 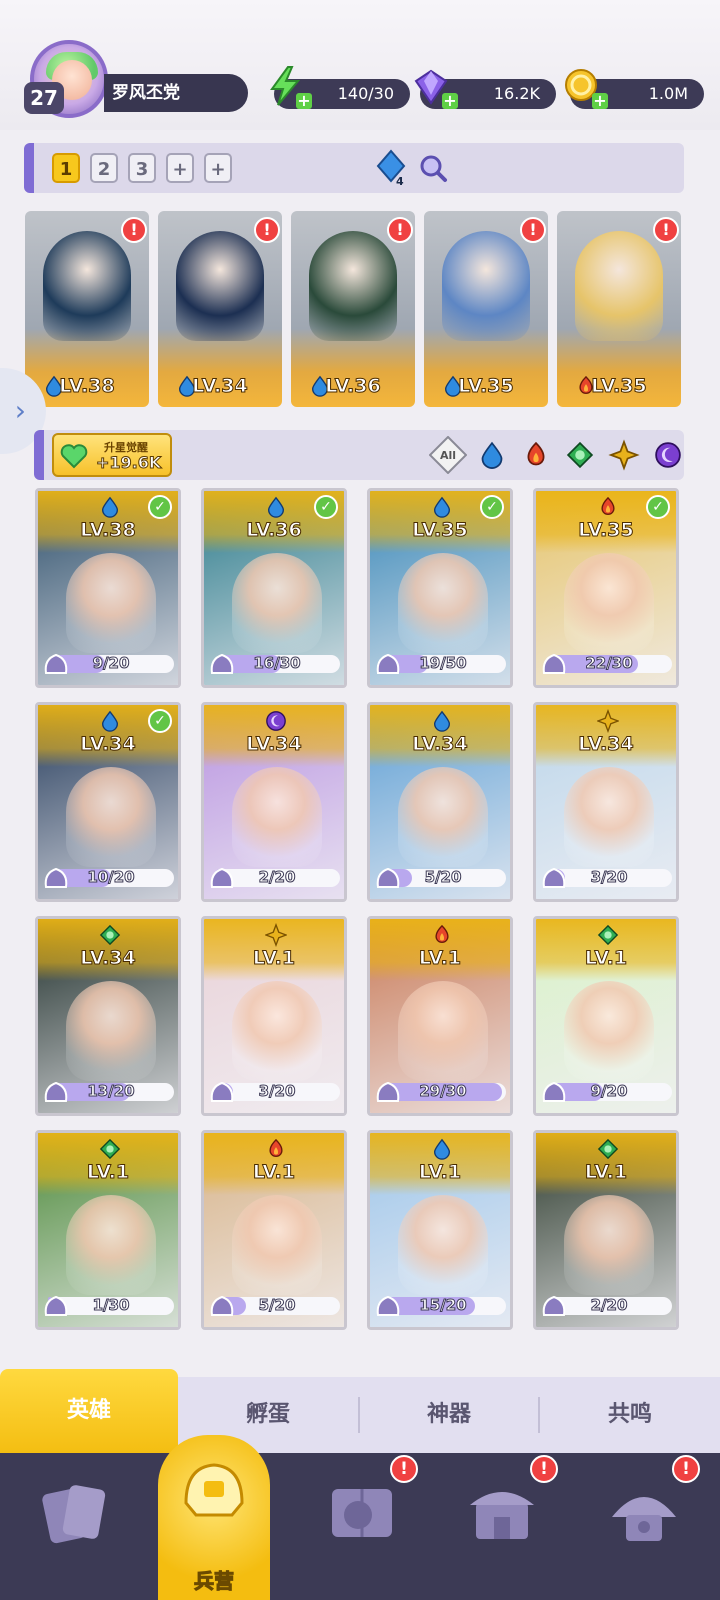 What do you see at coordinates (606, 1230) in the screenshot?
I see `hero-card: LV.1 2/20` at bounding box center [606, 1230].